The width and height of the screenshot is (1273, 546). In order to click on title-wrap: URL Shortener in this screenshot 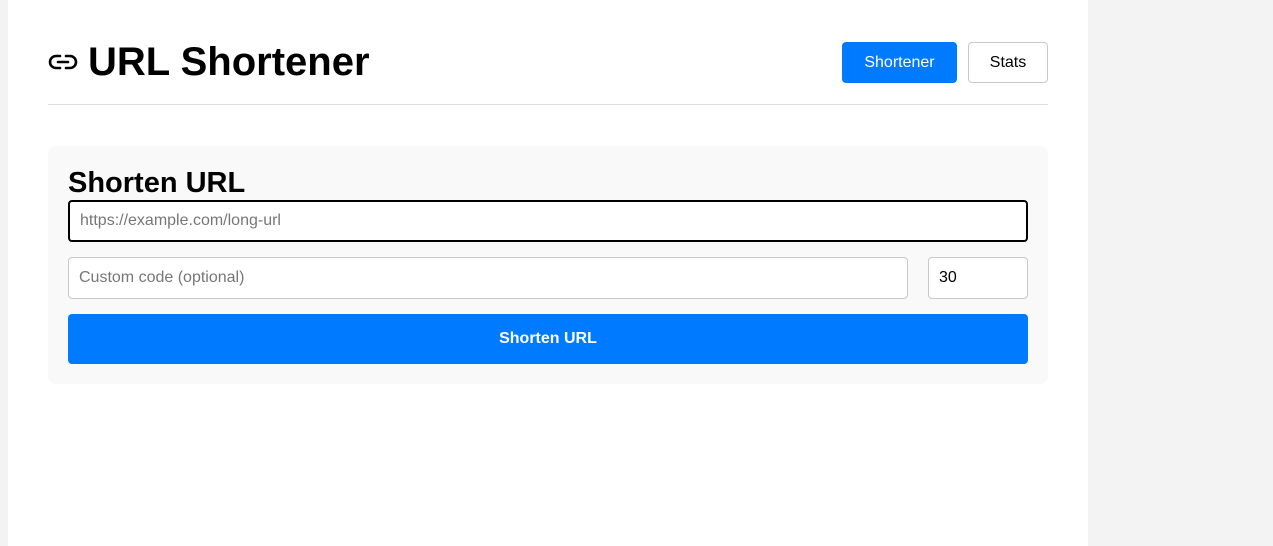, I will do `click(209, 62)`.